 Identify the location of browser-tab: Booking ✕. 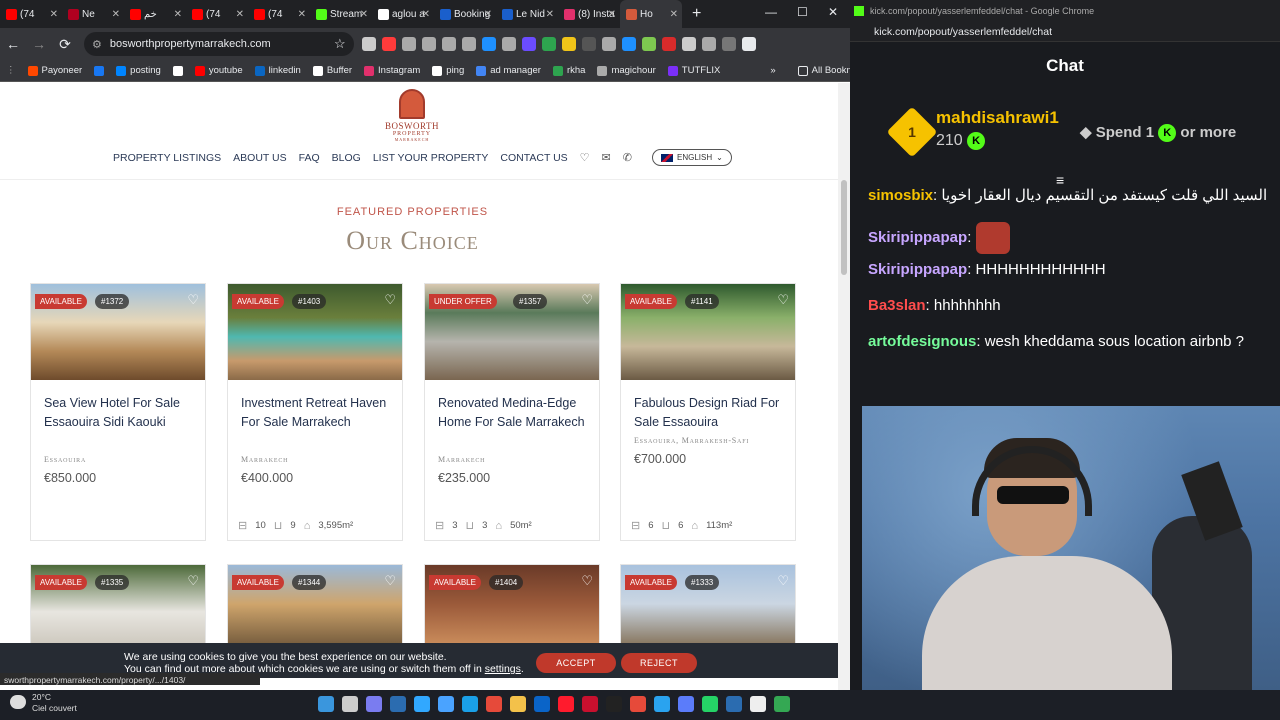
(465, 14).